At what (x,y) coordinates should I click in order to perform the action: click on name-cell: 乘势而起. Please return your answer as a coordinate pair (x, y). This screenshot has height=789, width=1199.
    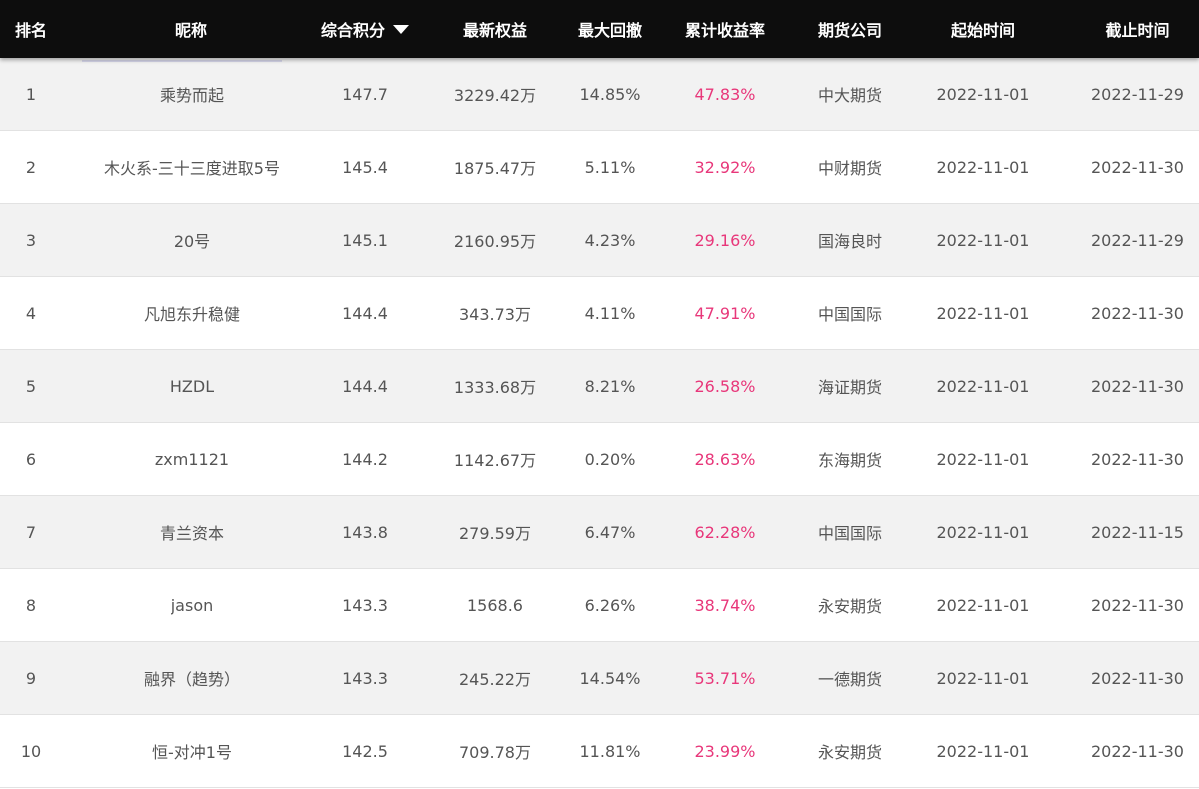
    Looking at the image, I should click on (191, 94).